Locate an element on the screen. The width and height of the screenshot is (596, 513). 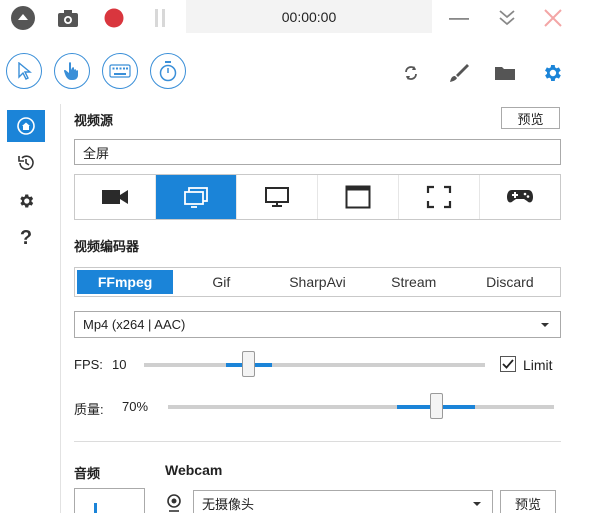
region-select-icon is located at coordinates (439, 197).